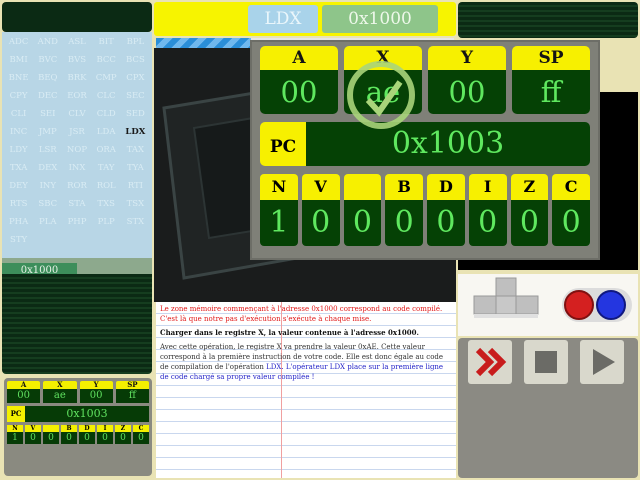 Image resolution: width=640 pixels, height=480 pixels. Describe the element at coordinates (381, 95) in the screenshot. I see `check-icon` at that location.